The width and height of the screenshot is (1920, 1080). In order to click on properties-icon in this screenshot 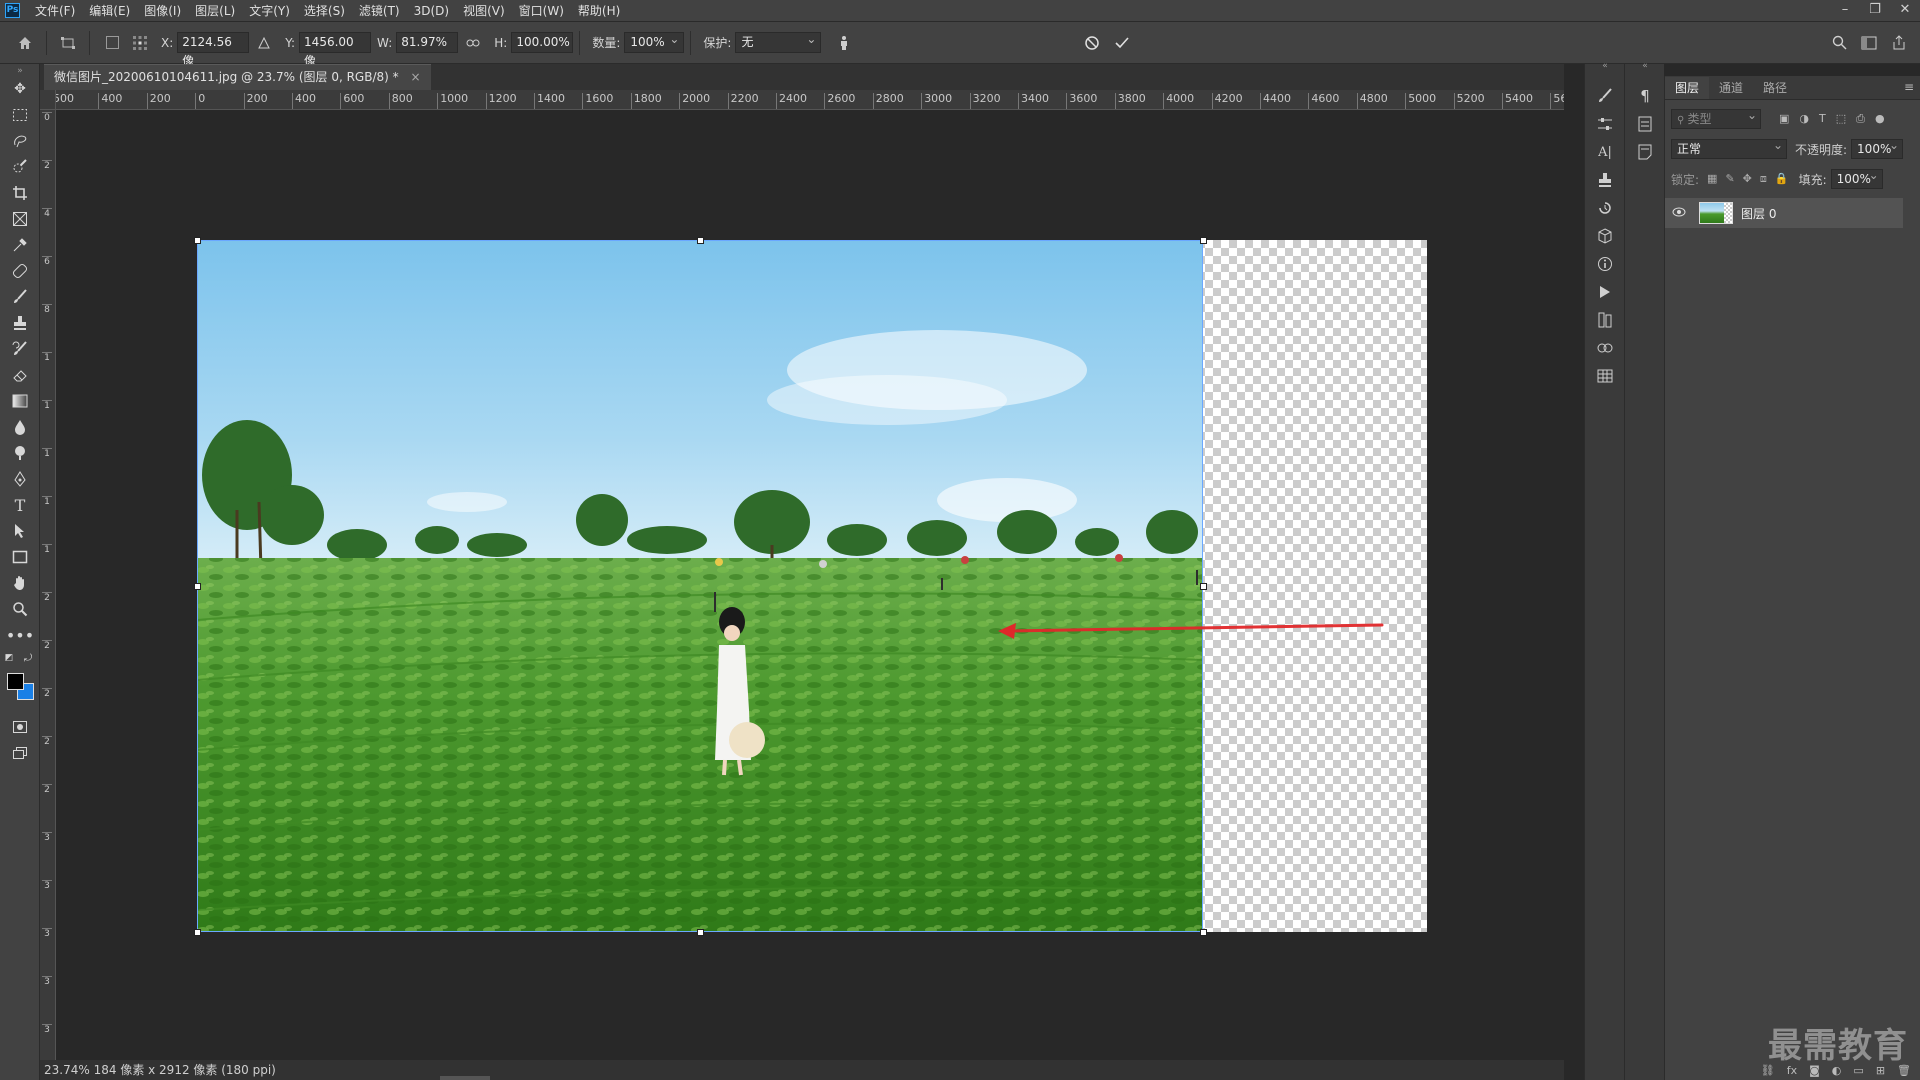, I will do `click(1645, 124)`.